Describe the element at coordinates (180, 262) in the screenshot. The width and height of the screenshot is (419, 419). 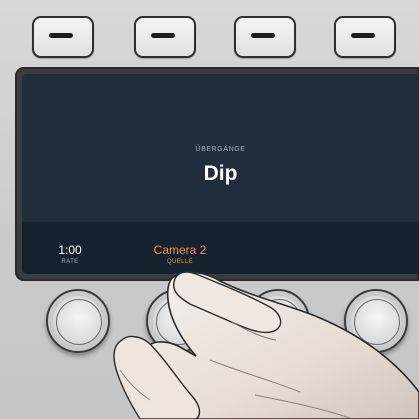
I see `param-source-label: QUELLE` at that location.